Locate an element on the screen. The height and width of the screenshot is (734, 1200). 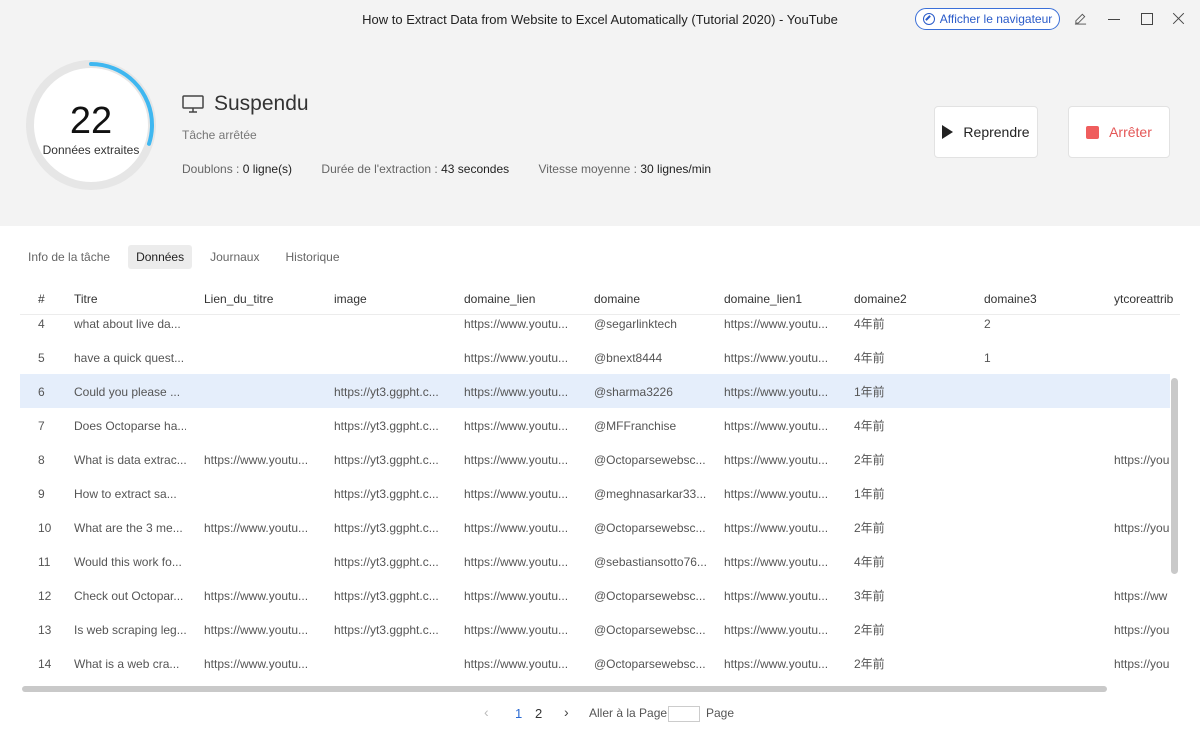
table-cell: 8 is located at coordinates (53, 460).